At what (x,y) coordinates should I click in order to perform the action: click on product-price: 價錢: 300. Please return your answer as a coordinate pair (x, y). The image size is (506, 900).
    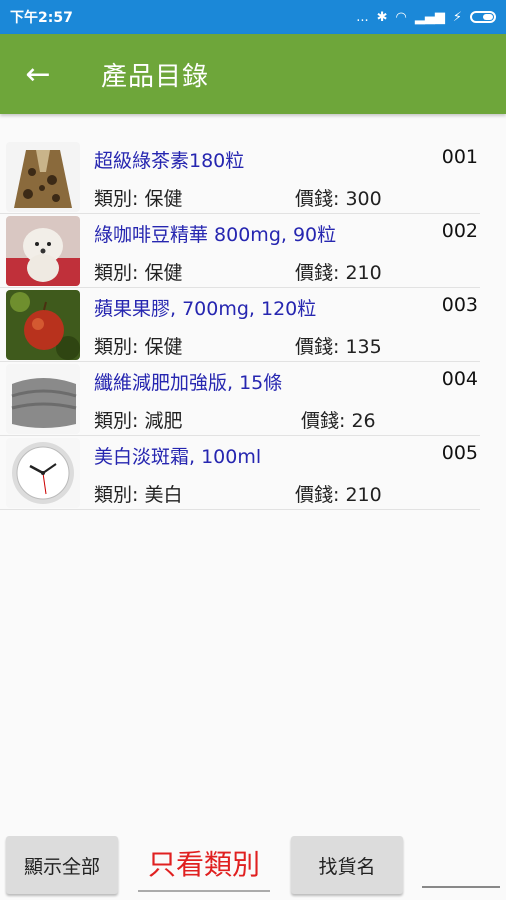
    Looking at the image, I should click on (338, 199).